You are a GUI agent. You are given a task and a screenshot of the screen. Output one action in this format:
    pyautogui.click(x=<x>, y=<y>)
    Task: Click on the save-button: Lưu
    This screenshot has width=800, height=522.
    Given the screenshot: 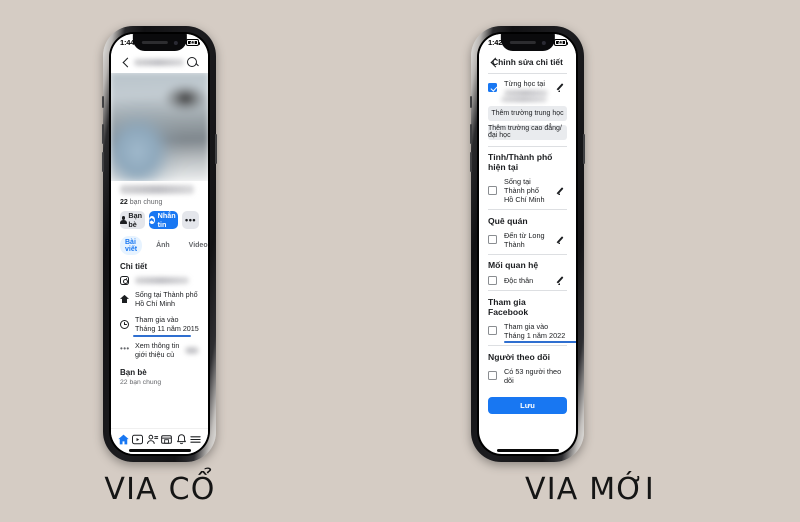 What is the action you would take?
    pyautogui.click(x=527, y=405)
    